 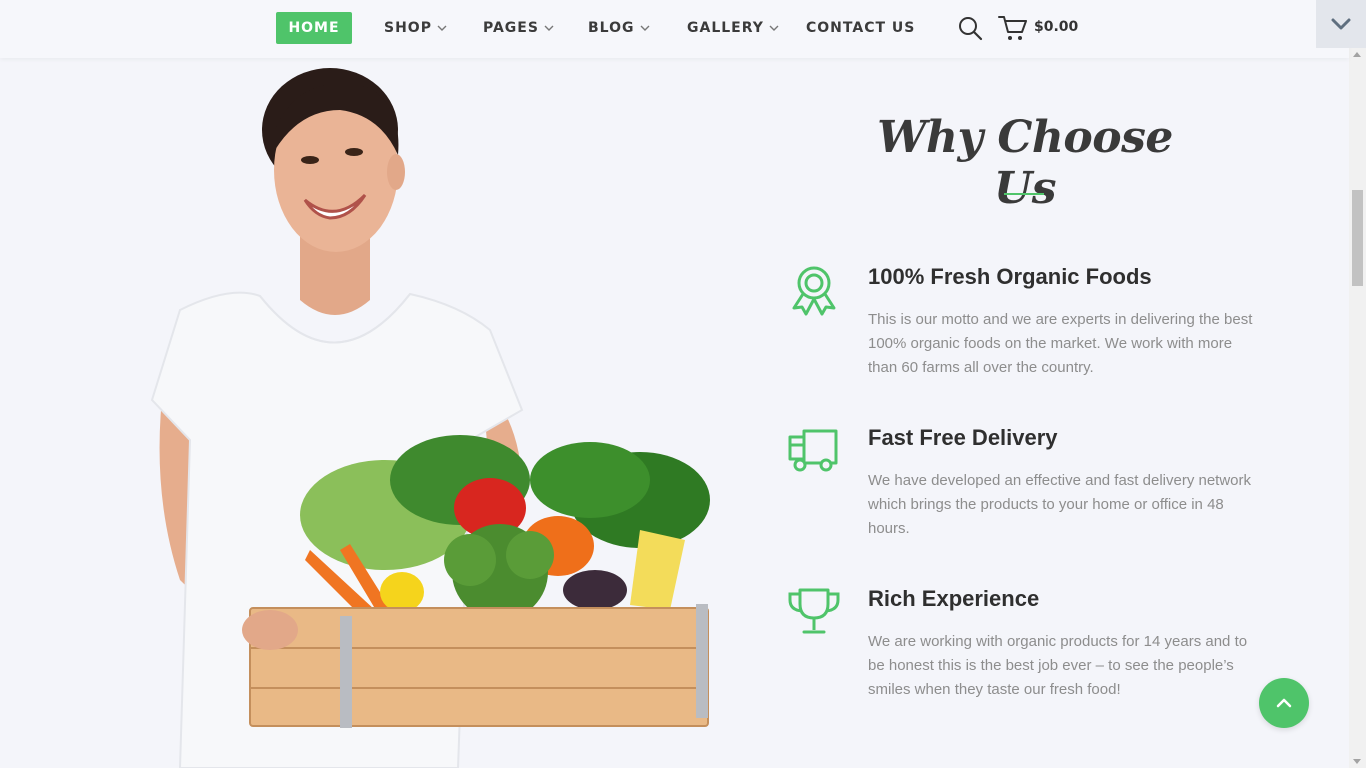 I want to click on feature-title: 100% Fresh Organic Foods, so click(x=1010, y=276).